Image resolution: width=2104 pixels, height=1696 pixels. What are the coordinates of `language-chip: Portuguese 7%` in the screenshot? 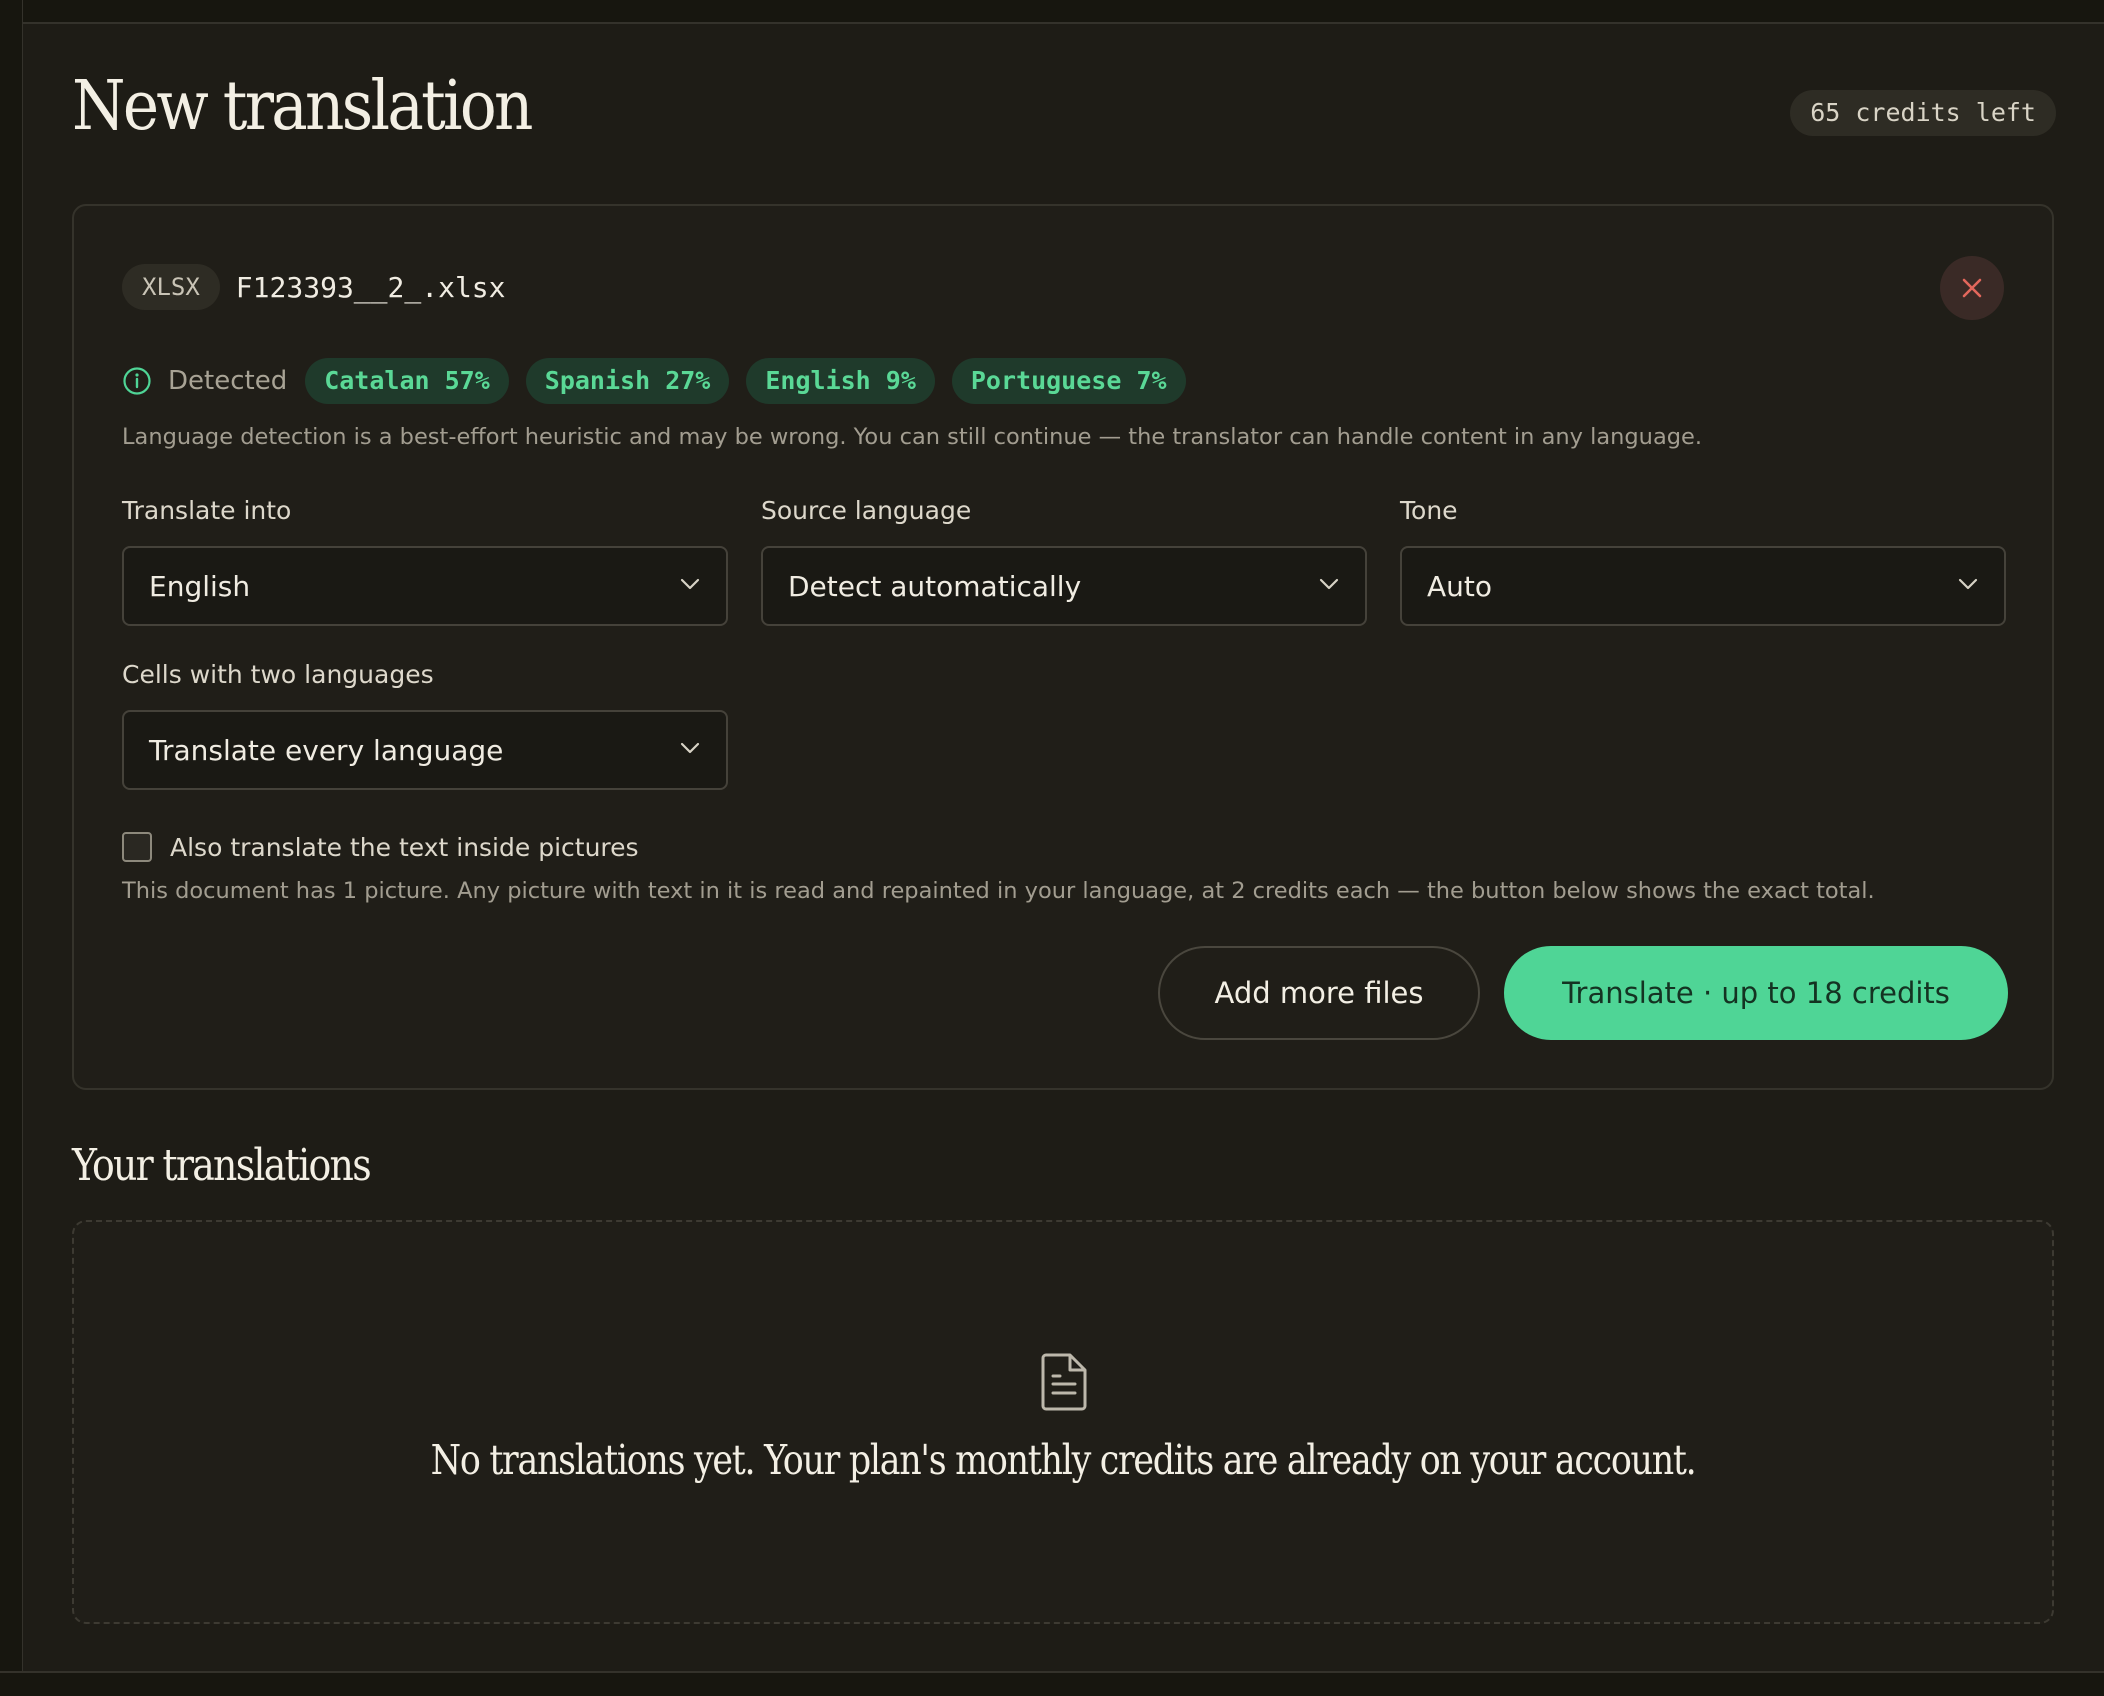 It's located at (1068, 381).